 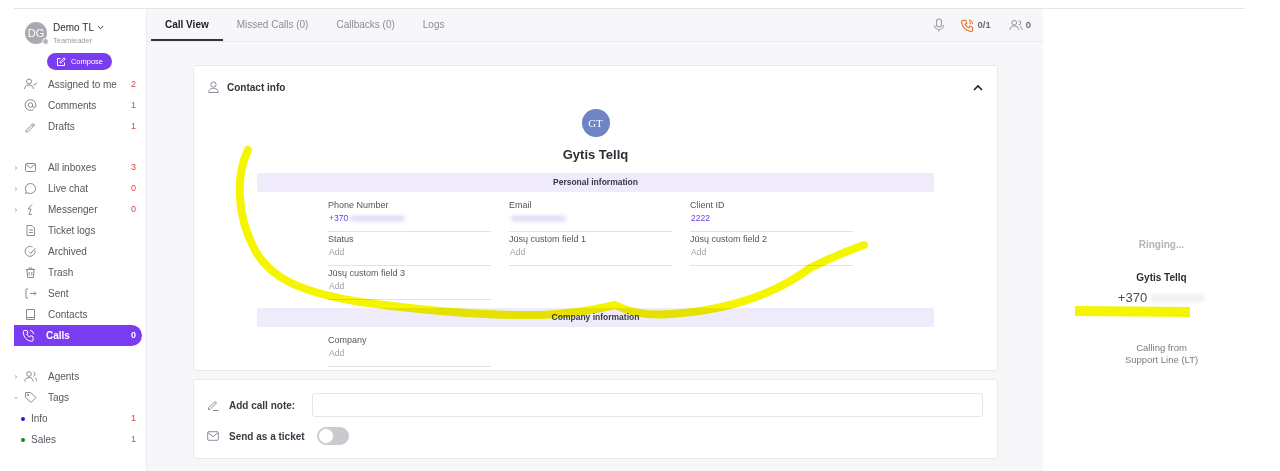 What do you see at coordinates (978, 87) in the screenshot?
I see `chevron-up-icon` at bounding box center [978, 87].